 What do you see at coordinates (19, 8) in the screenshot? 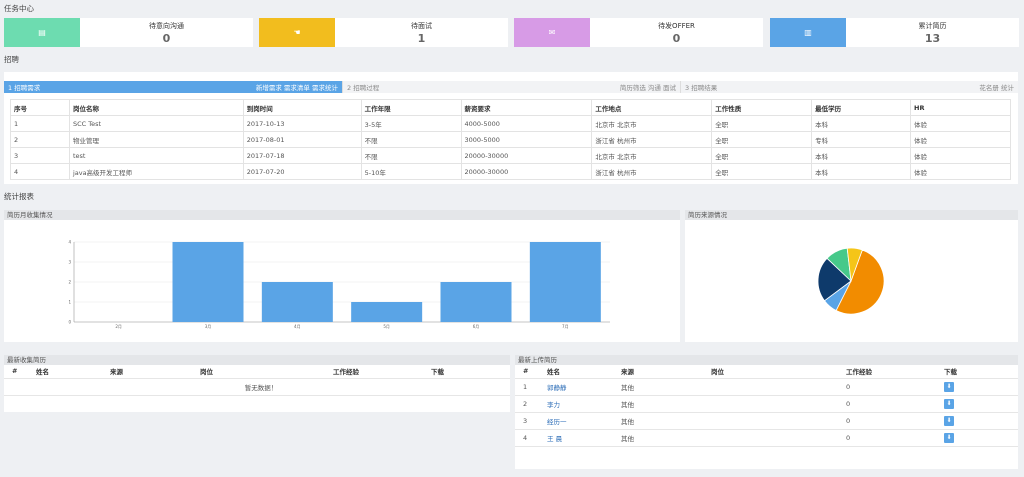
I see `task-center-title: 任务中心` at bounding box center [19, 8].